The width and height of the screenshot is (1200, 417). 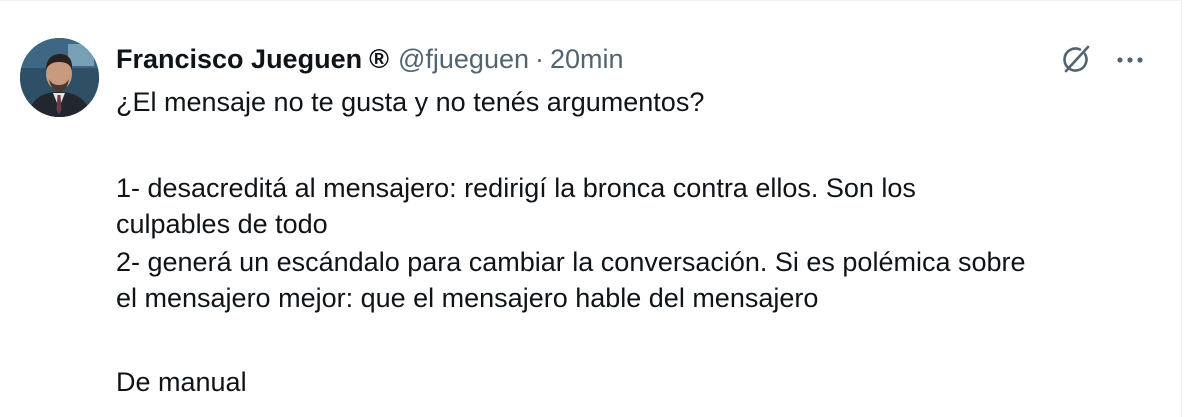 I want to click on tweet-line: De manual, so click(x=181, y=382).